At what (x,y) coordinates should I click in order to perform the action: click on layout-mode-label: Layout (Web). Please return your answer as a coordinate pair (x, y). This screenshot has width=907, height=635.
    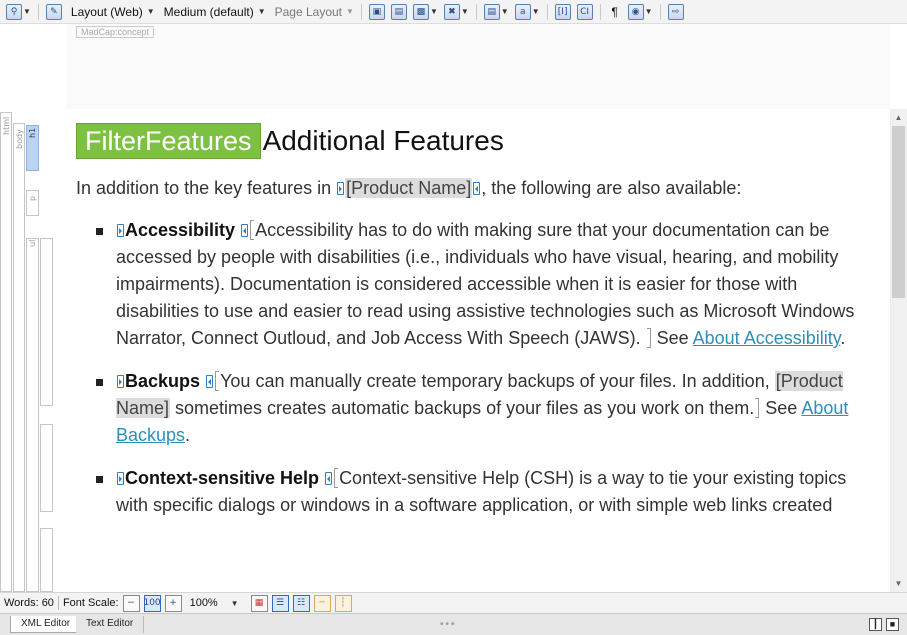
    Looking at the image, I should click on (106, 11).